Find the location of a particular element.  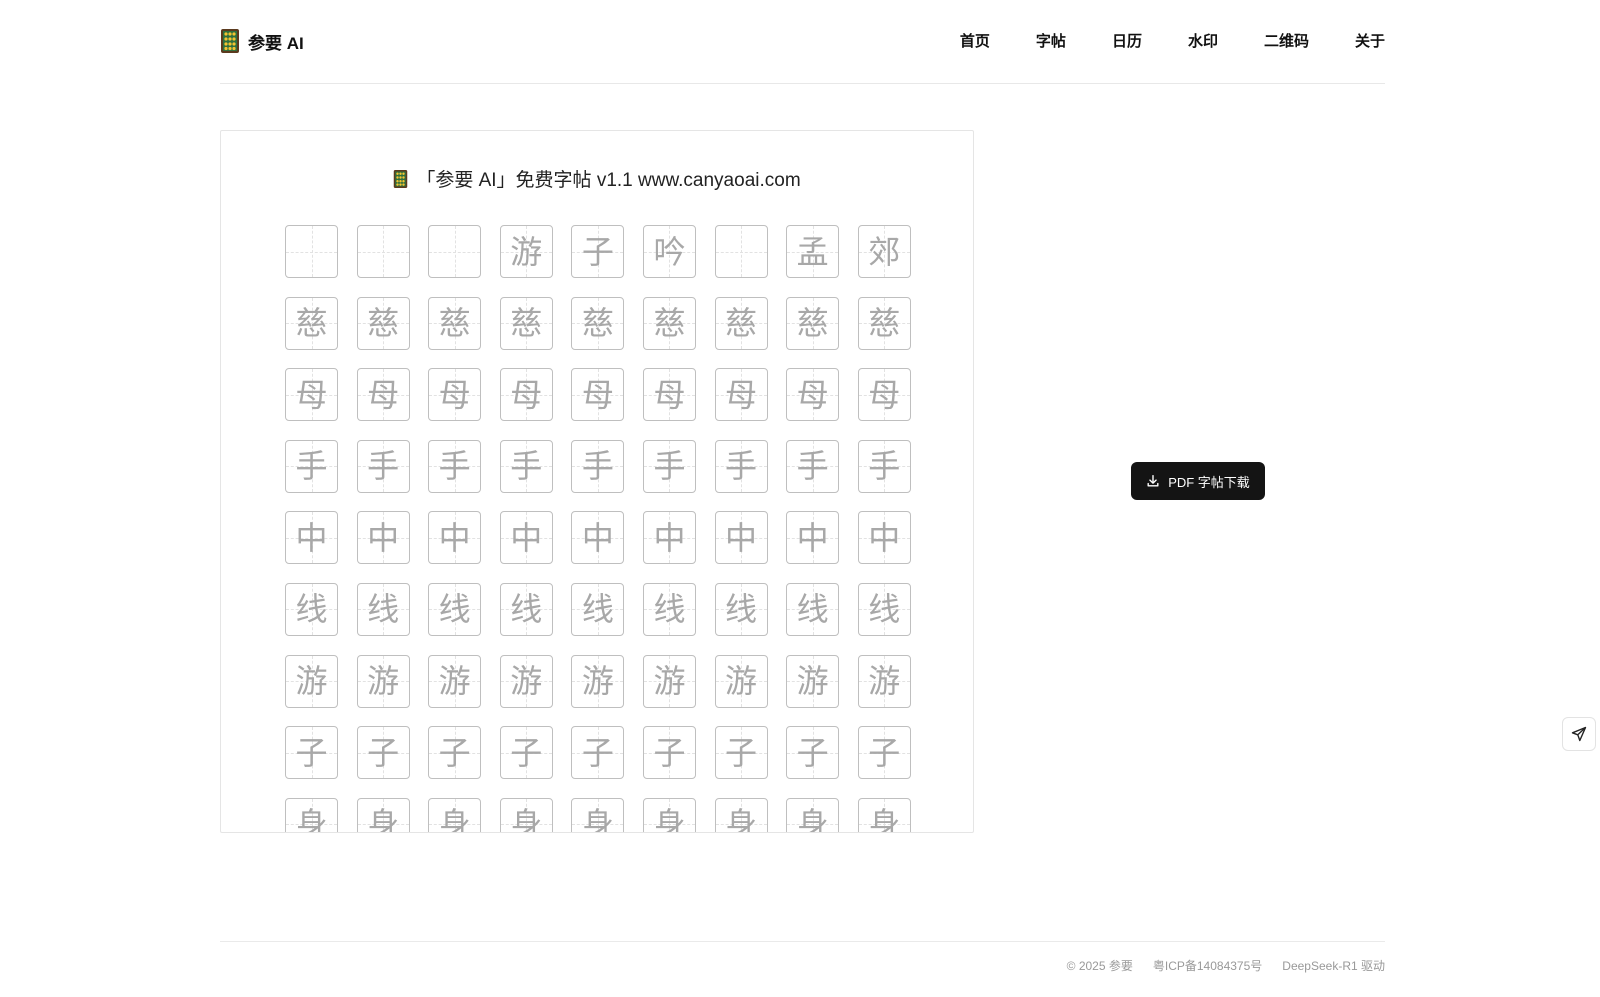

practice-cell: 孟 is located at coordinates (813, 251).